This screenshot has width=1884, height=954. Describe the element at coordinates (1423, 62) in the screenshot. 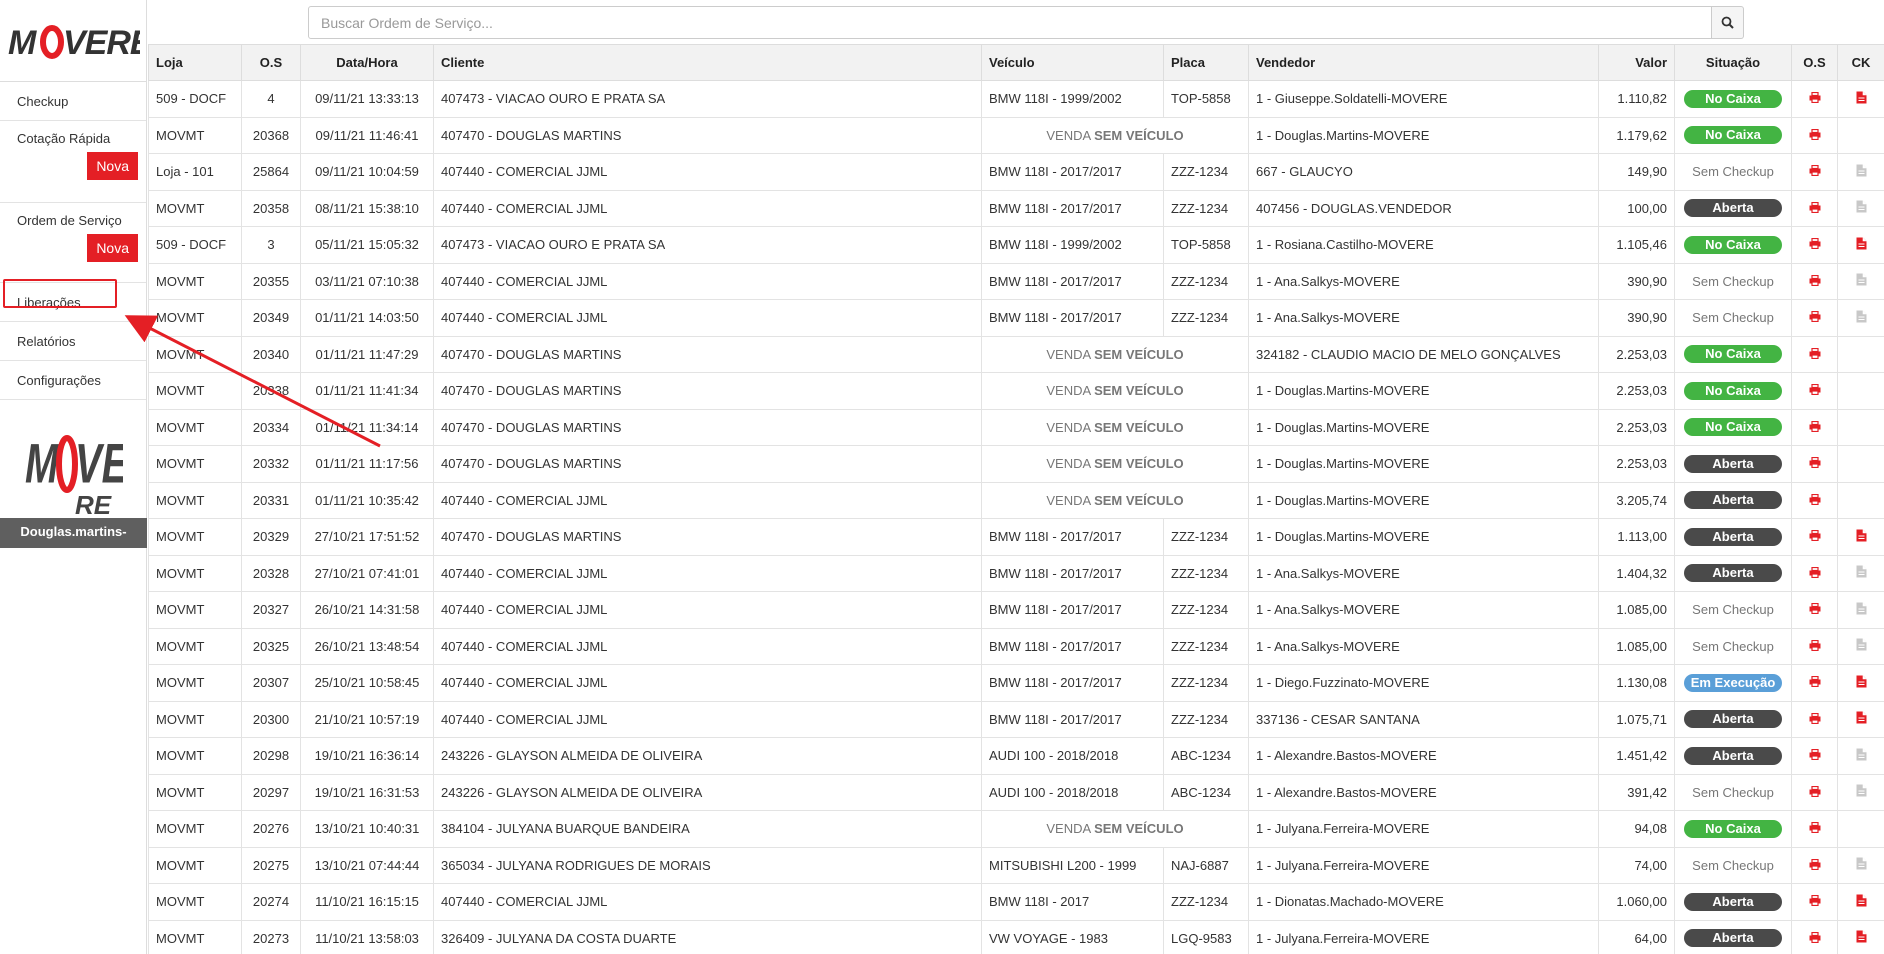

I see `col-header-vendedor: Vendedor` at that location.